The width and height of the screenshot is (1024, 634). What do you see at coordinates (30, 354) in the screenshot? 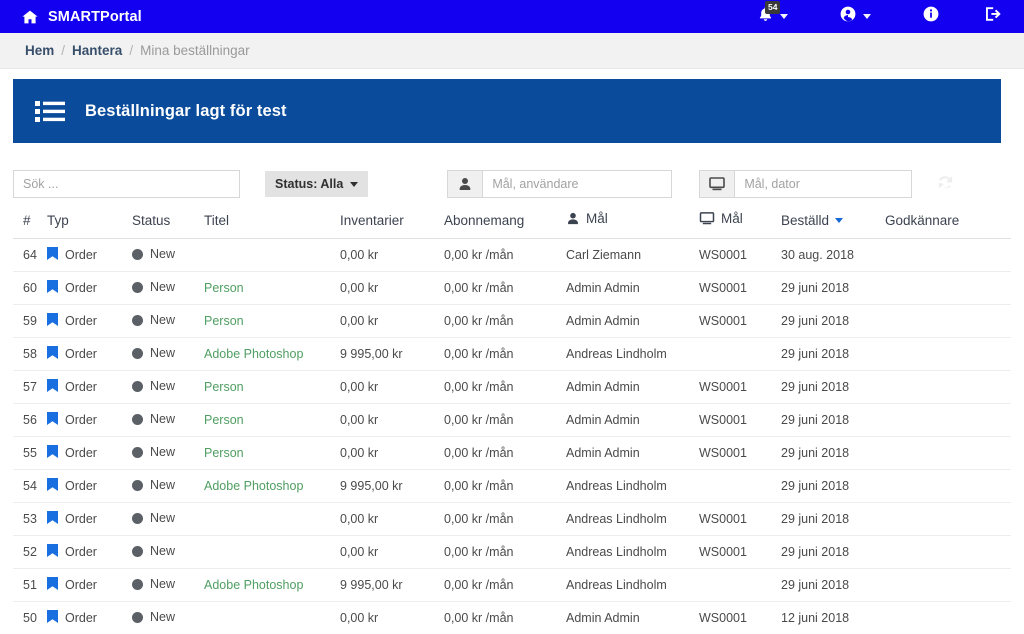
I see `cell-num: 58` at bounding box center [30, 354].